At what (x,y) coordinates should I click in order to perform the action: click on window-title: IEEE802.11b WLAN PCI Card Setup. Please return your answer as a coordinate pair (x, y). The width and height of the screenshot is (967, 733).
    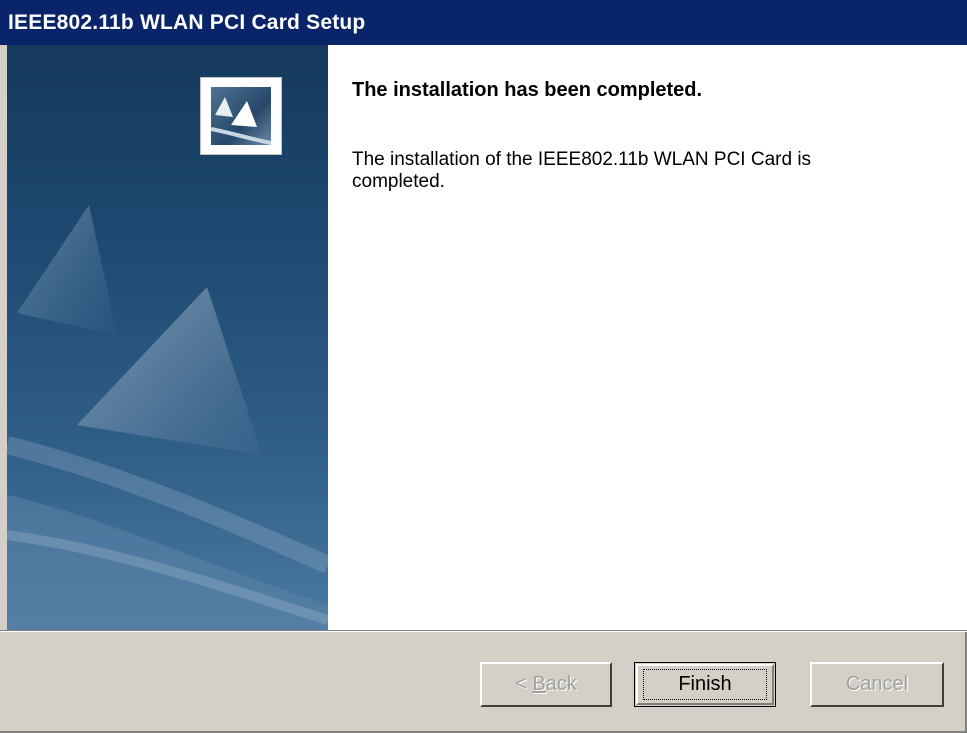
    Looking at the image, I should click on (187, 22).